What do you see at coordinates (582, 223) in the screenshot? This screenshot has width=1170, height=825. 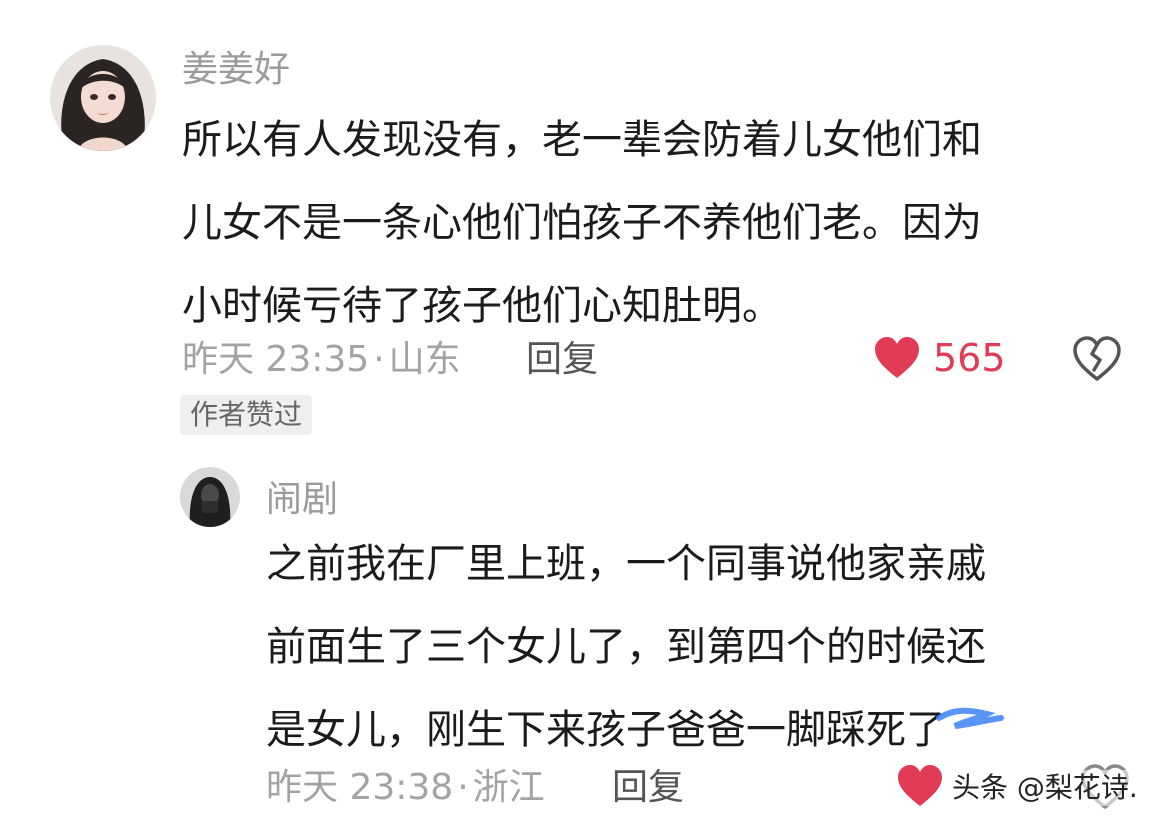 I see `comment-line: 儿女不是一条心他们怕孩子不养他们老。因为` at bounding box center [582, 223].